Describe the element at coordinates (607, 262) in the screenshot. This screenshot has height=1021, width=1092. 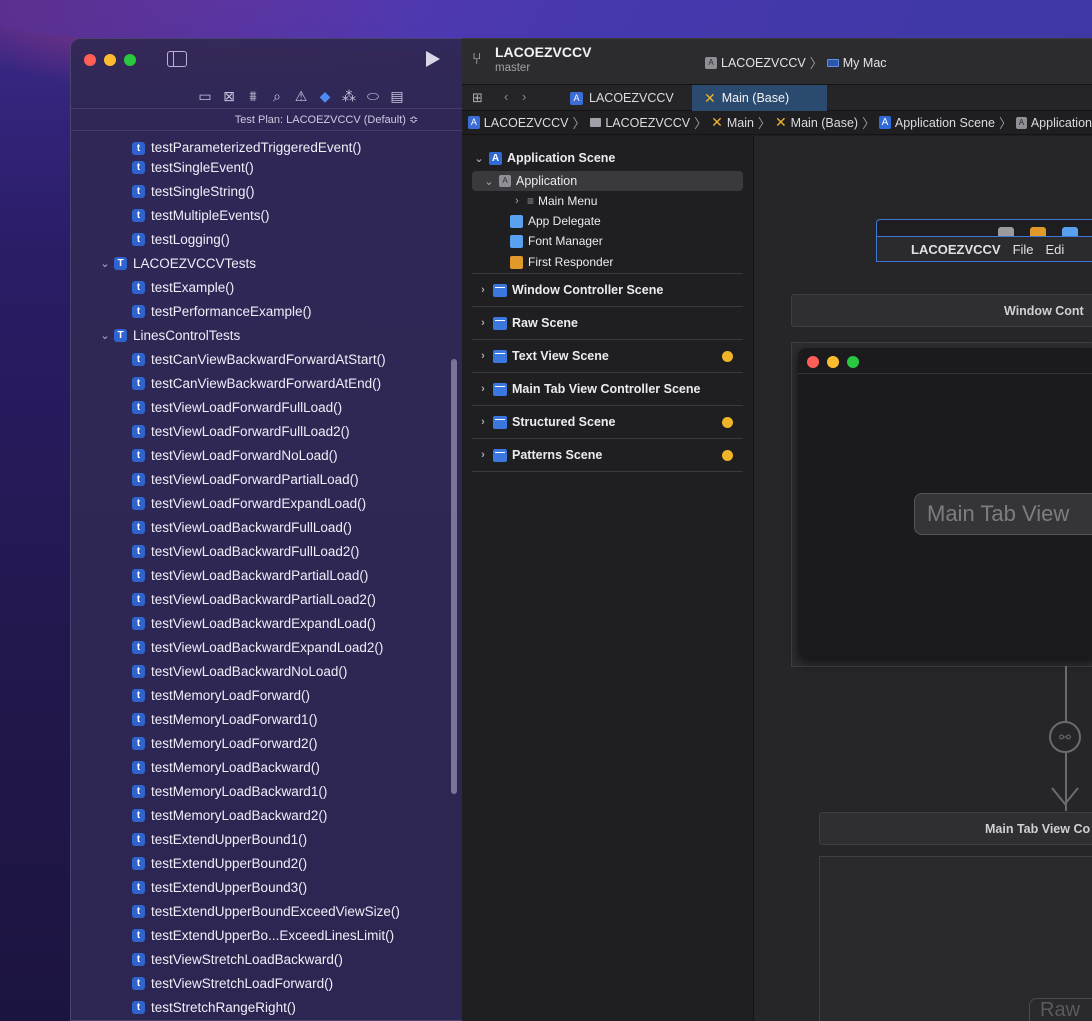
I see `outline-first-responder: First Responder` at that location.